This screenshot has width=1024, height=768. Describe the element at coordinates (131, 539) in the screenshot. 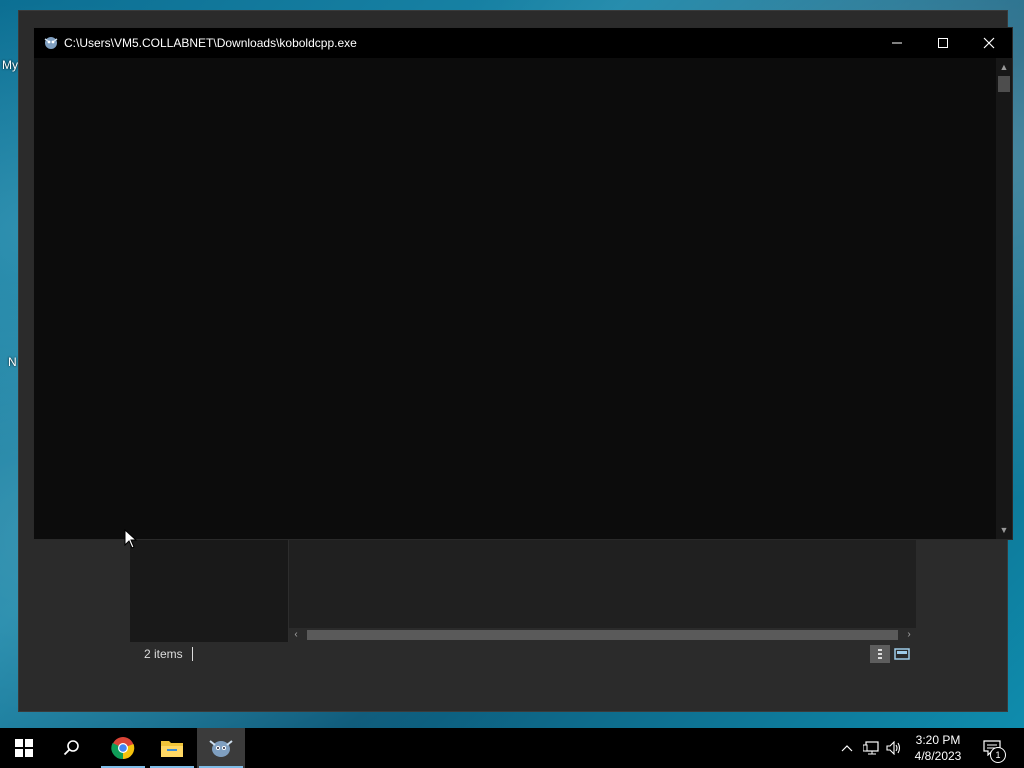

I see `mouse-cursor-icon` at that location.